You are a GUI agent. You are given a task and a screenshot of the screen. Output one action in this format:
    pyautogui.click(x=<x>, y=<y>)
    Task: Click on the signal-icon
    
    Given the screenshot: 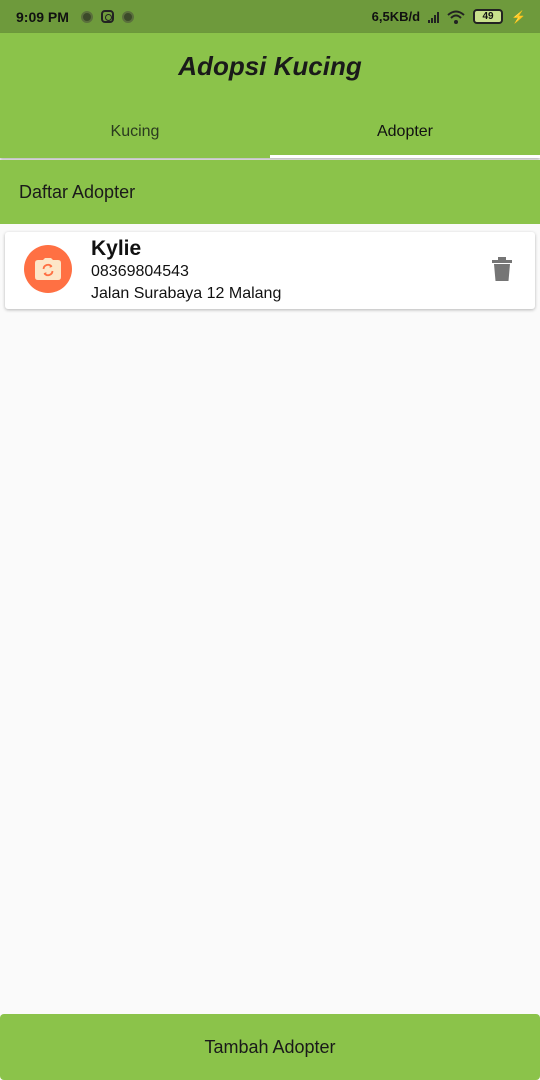 What is the action you would take?
    pyautogui.click(x=434, y=17)
    